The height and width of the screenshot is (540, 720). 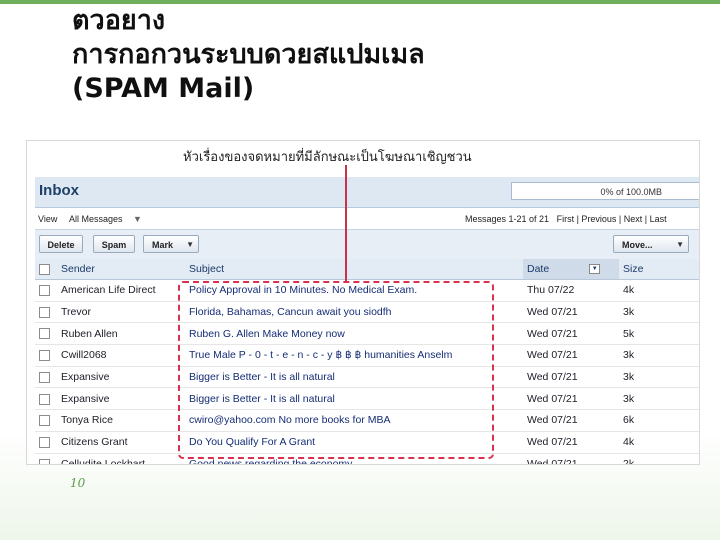 I want to click on move-button: Move... ▼, so click(x=651, y=244).